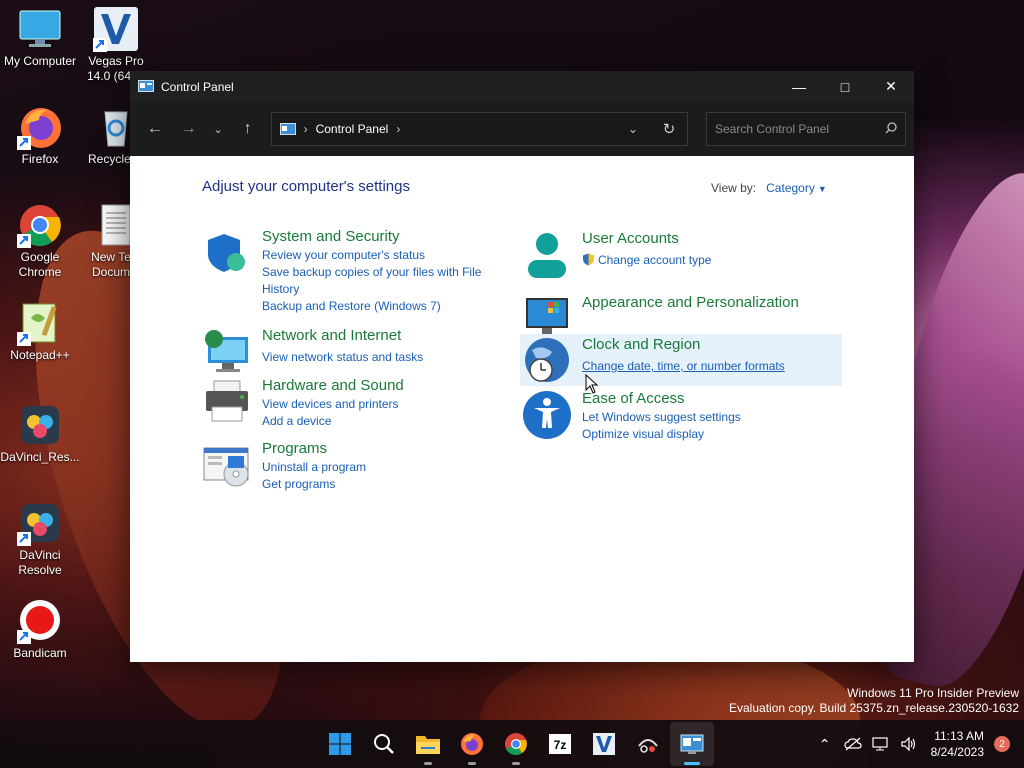  What do you see at coordinates (227, 352) in the screenshot?
I see `network-globe-icon` at bounding box center [227, 352].